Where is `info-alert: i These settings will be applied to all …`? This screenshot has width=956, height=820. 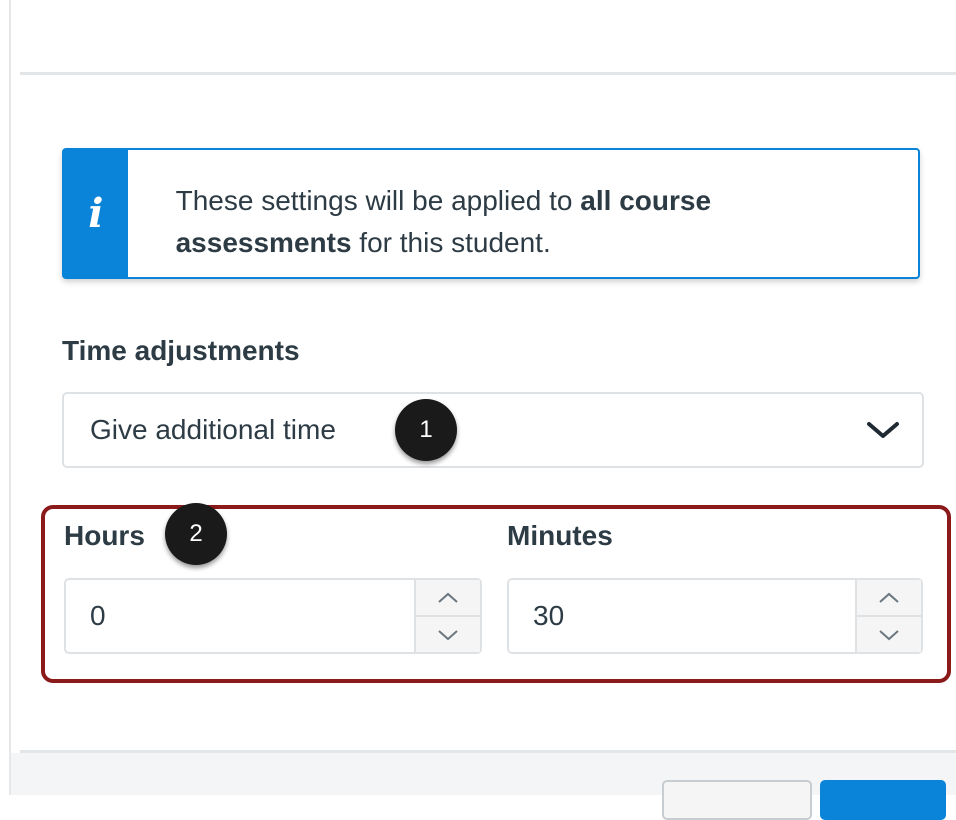
info-alert: i These settings will be applied to all … is located at coordinates (491, 213).